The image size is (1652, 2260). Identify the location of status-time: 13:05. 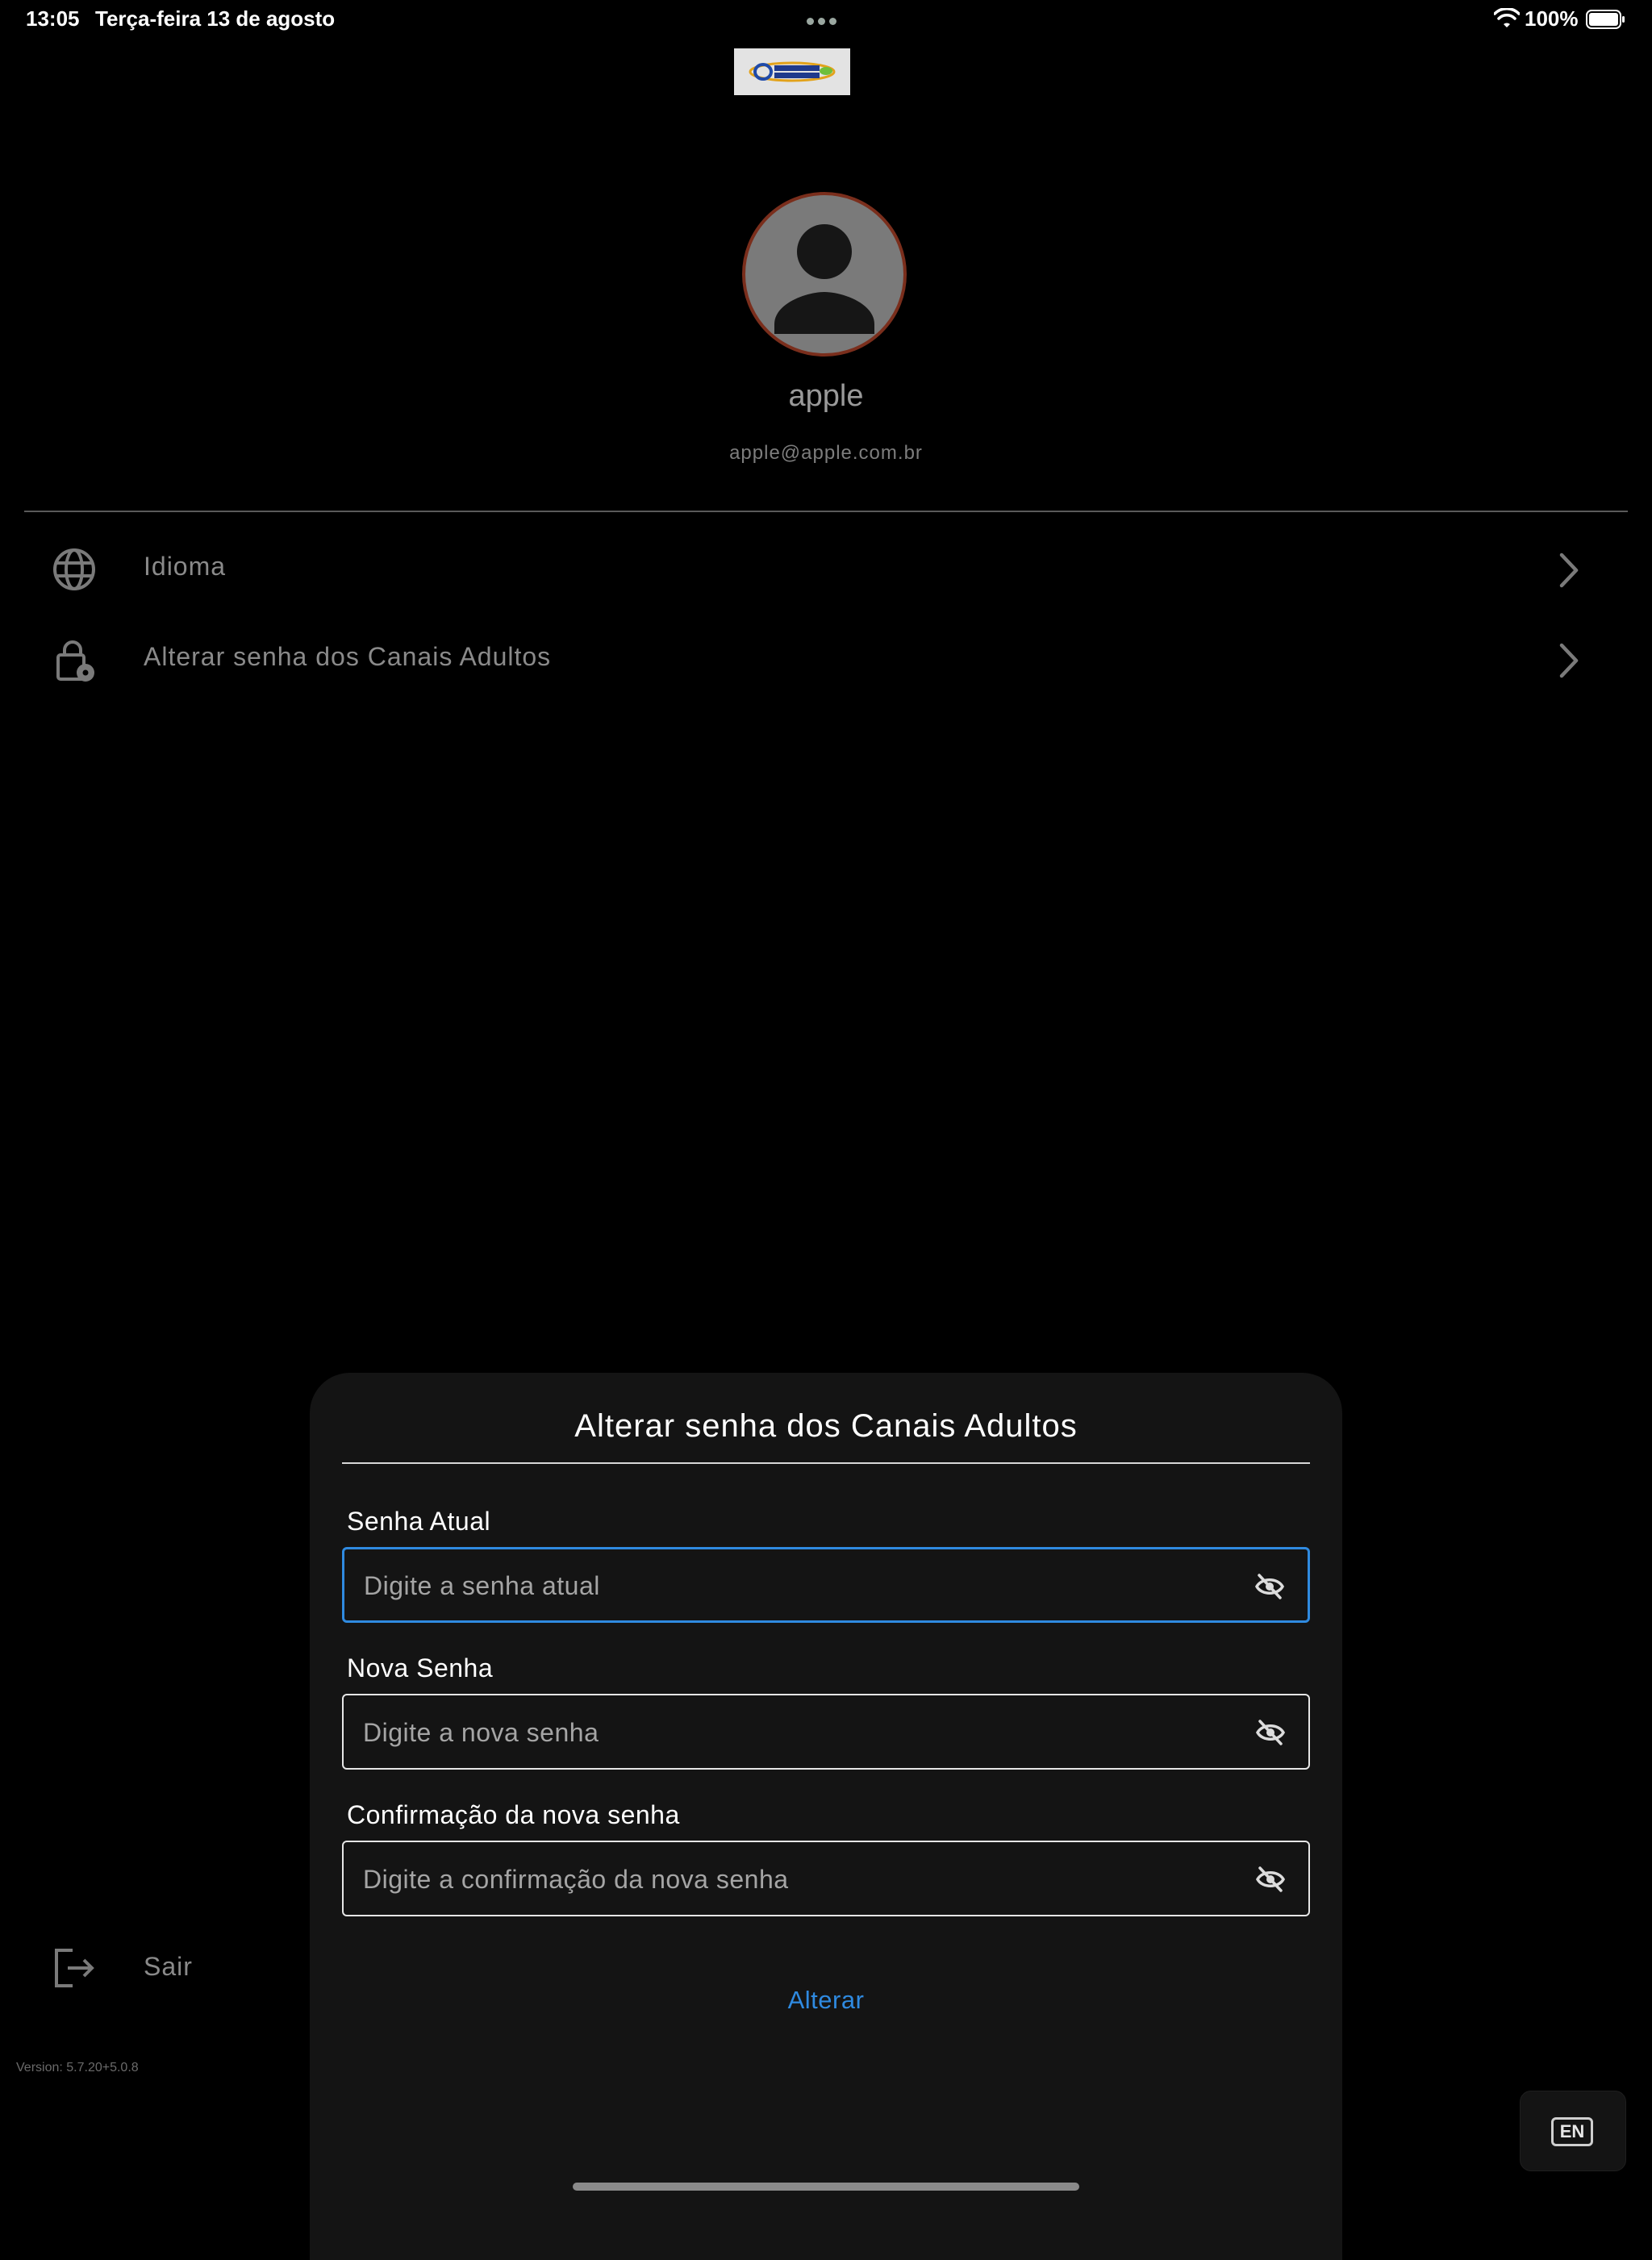
(53, 18).